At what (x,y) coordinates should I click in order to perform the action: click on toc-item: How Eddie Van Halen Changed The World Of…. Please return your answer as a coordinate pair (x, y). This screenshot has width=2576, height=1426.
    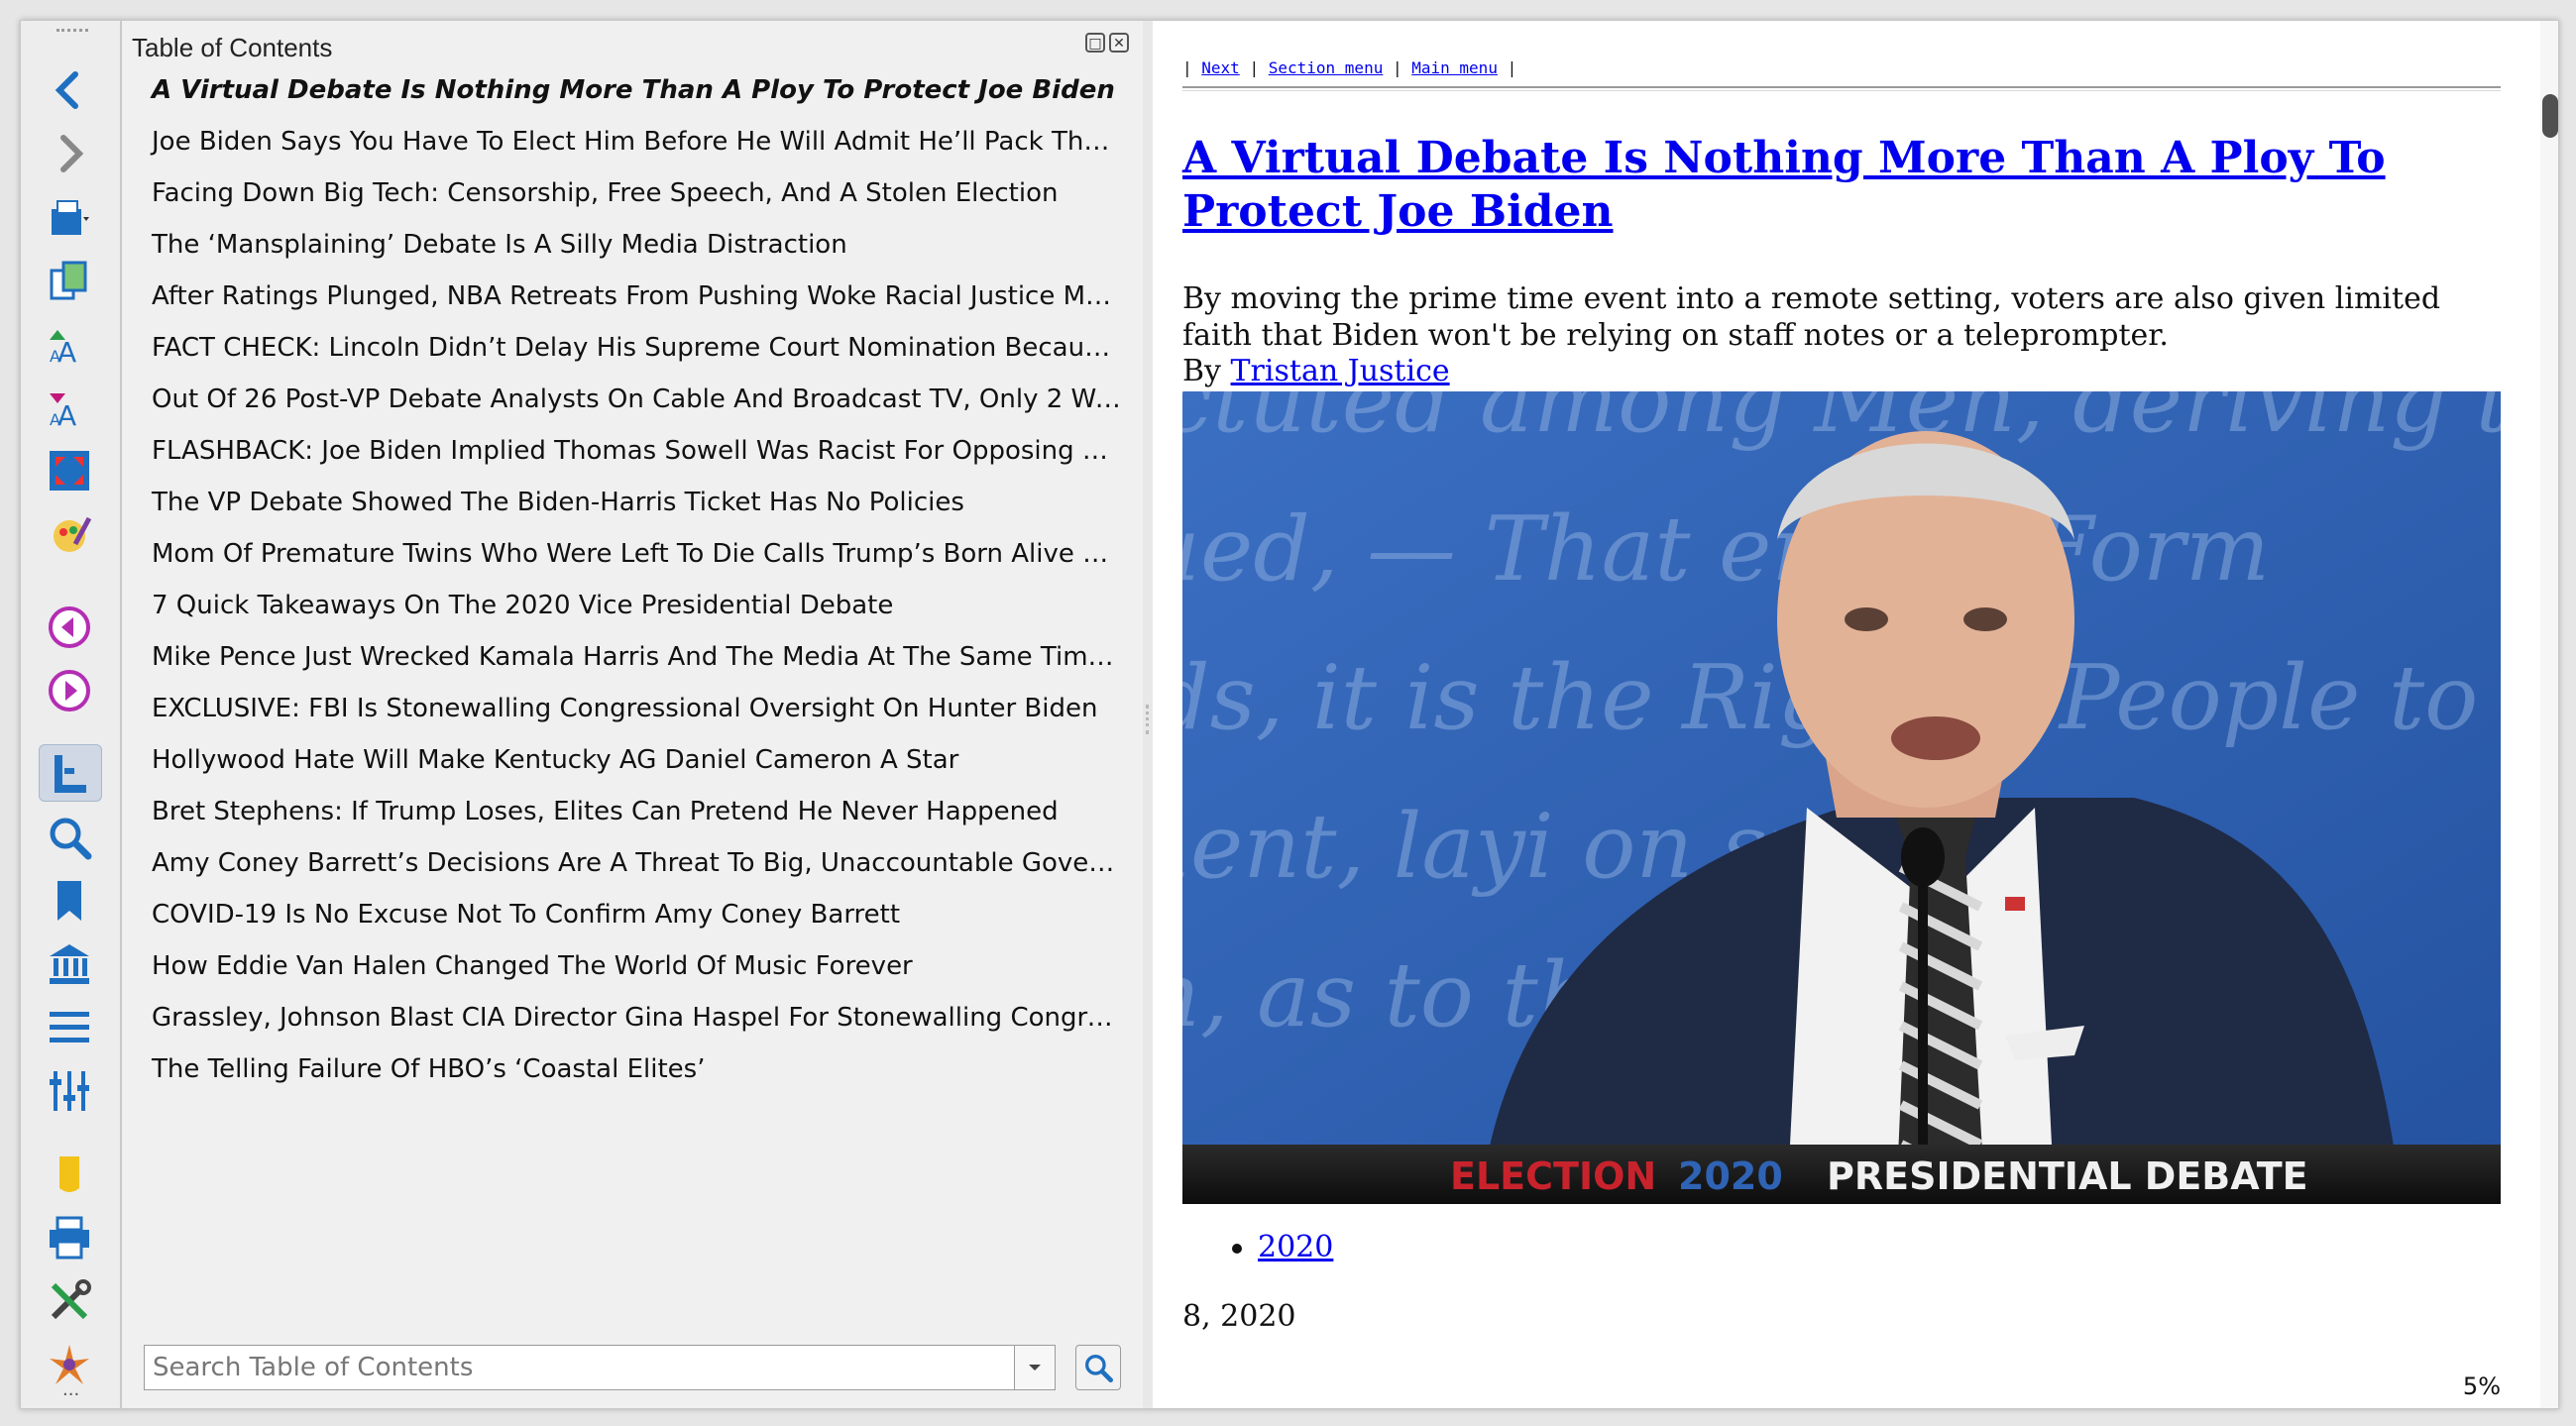
    Looking at the image, I should click on (632, 966).